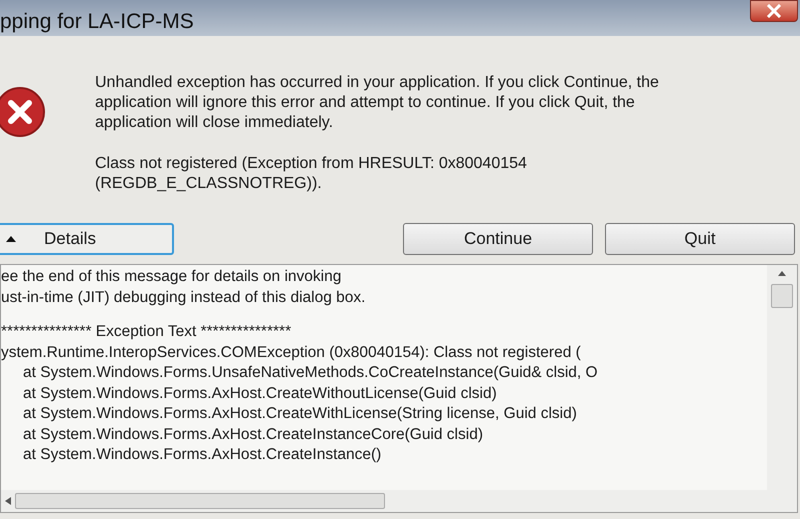 Image resolution: width=800 pixels, height=519 pixels. What do you see at coordinates (87, 239) in the screenshot?
I see `details-button: Details` at bounding box center [87, 239].